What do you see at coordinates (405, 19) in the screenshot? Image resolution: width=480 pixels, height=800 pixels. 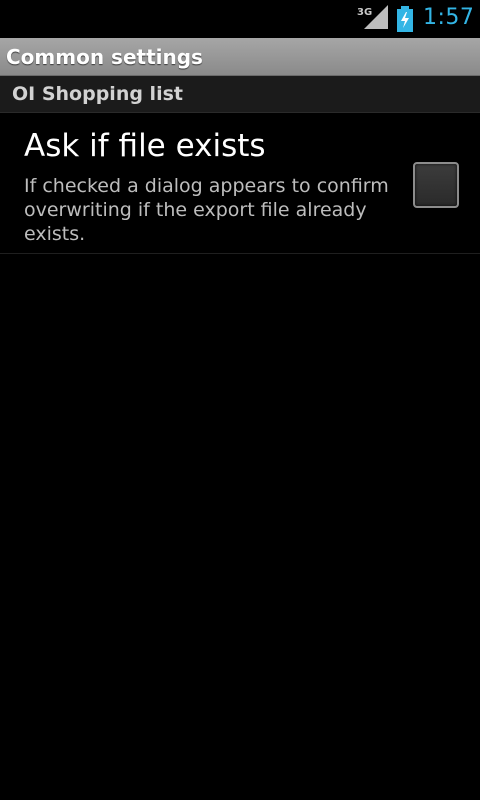 I see `battery-charging-icon` at bounding box center [405, 19].